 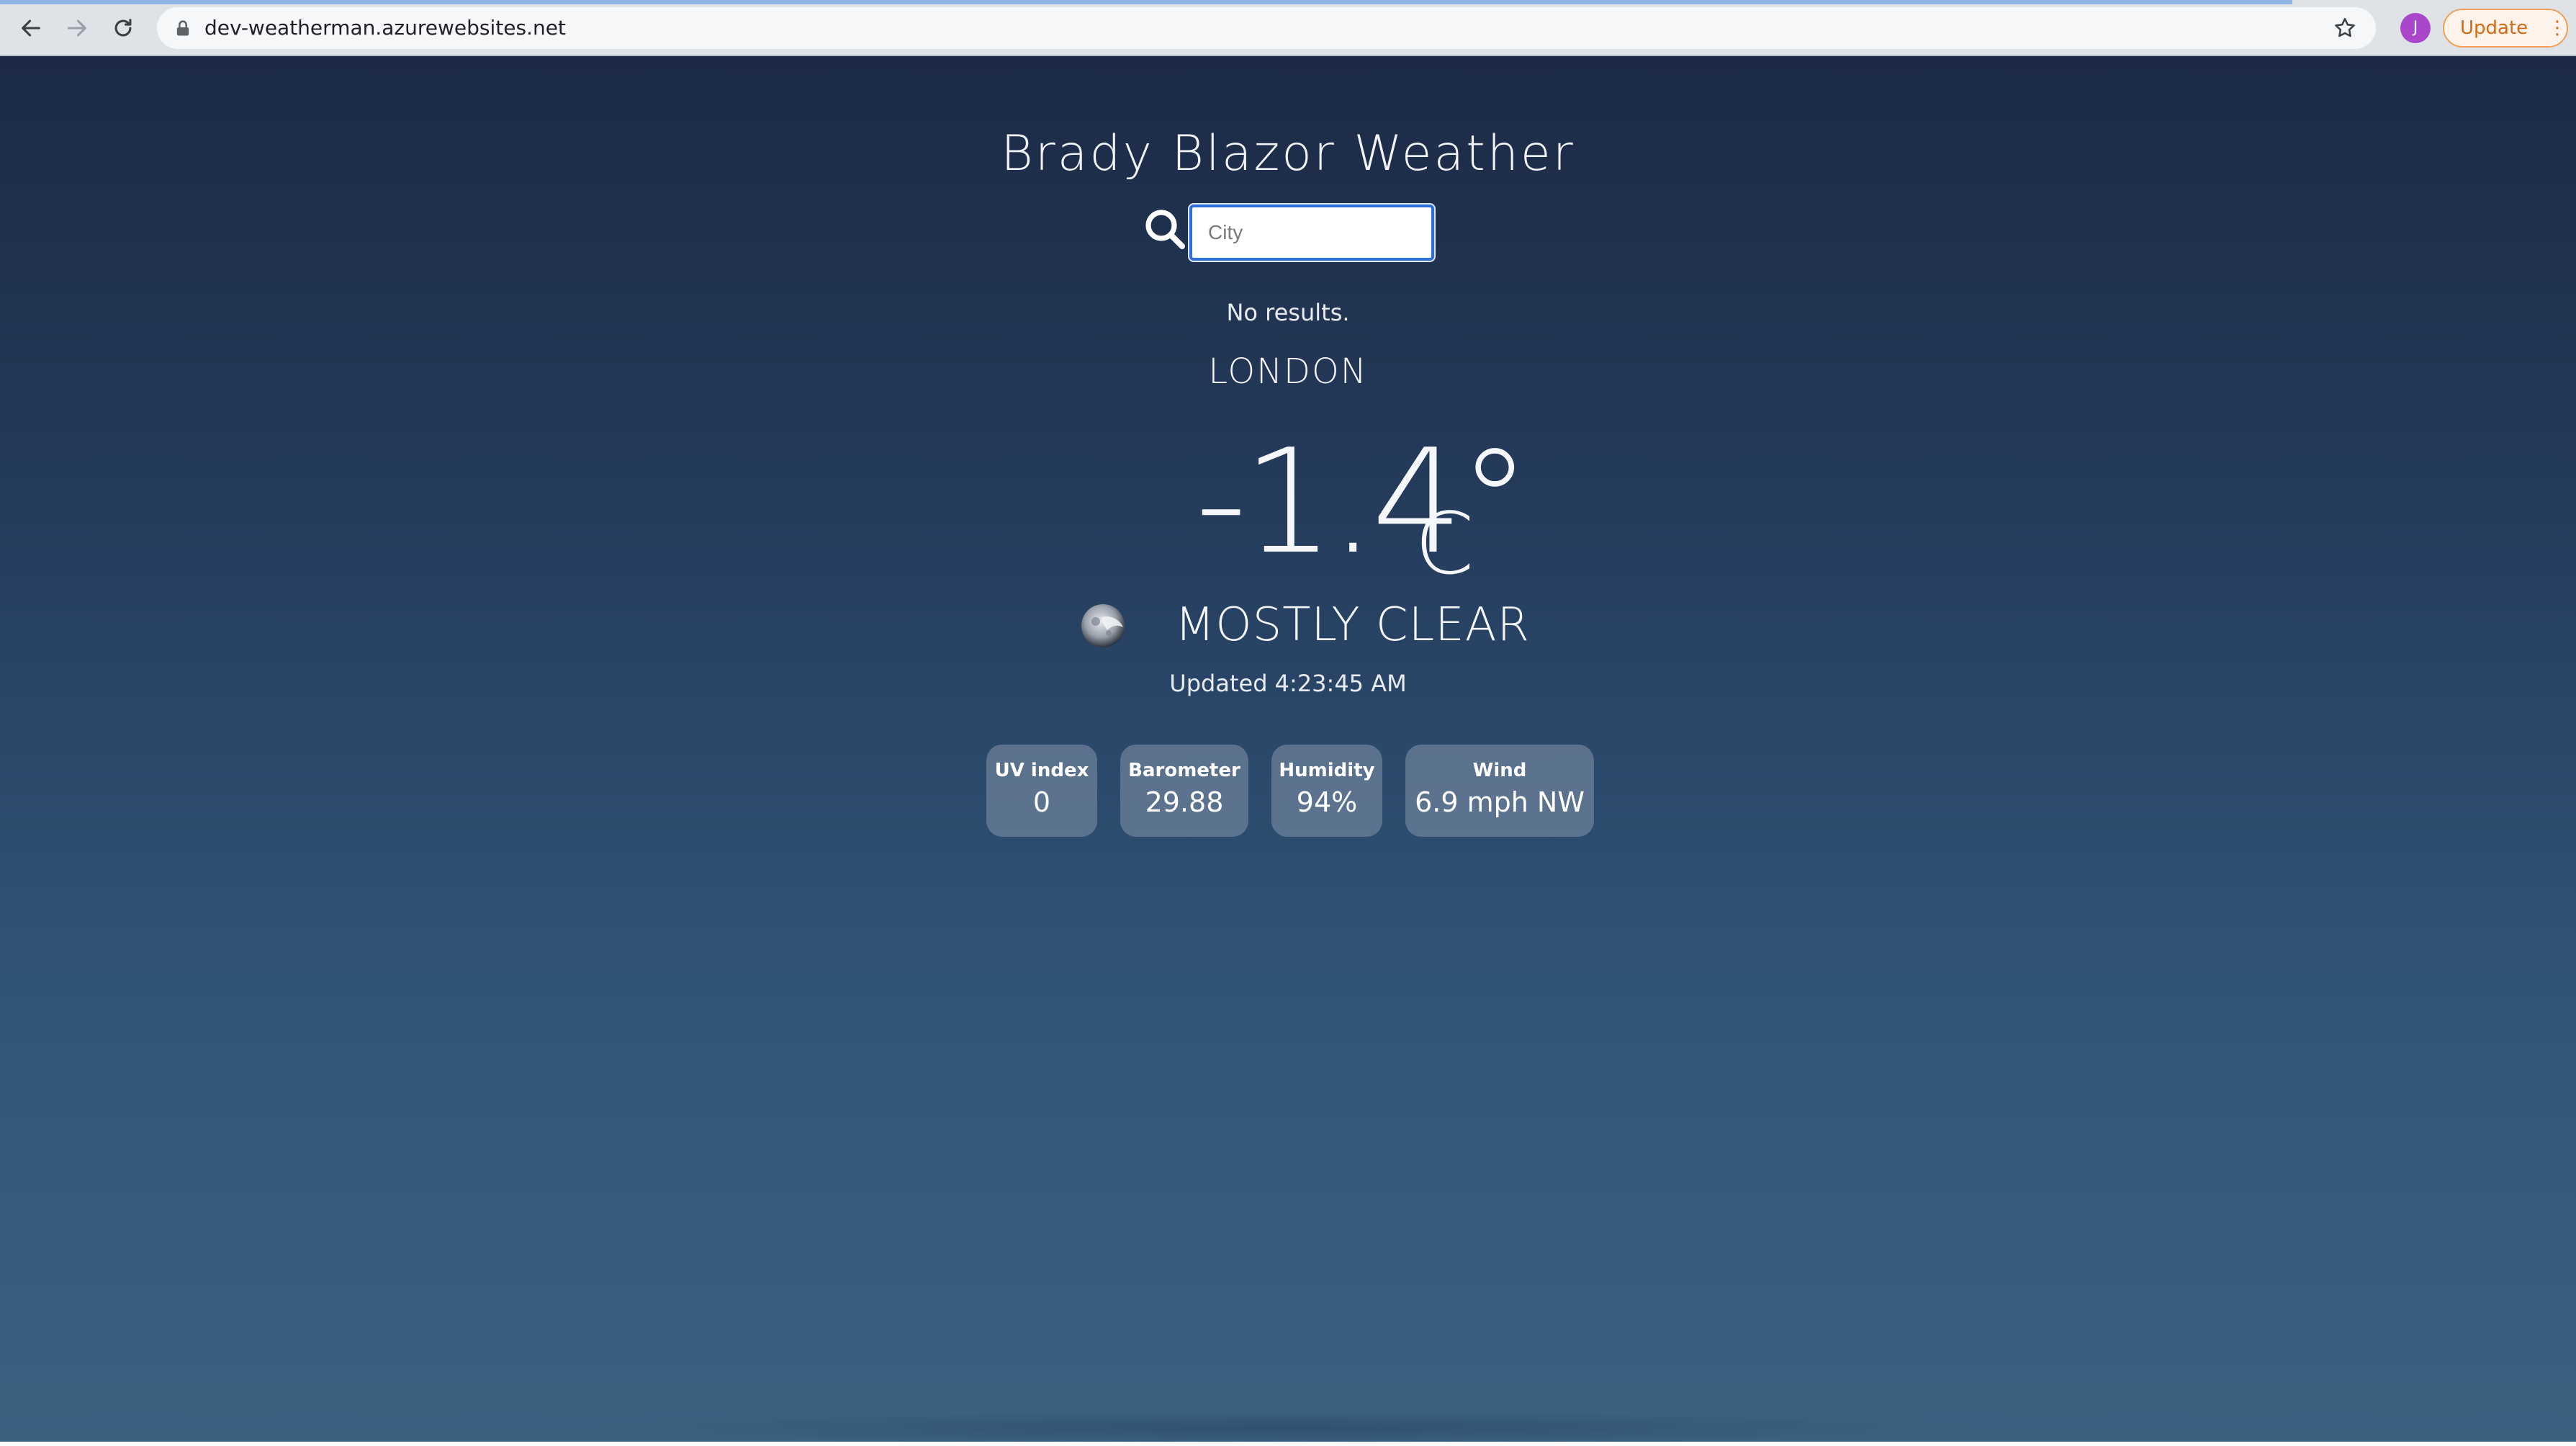 I want to click on city-search-input, so click(x=1312, y=232).